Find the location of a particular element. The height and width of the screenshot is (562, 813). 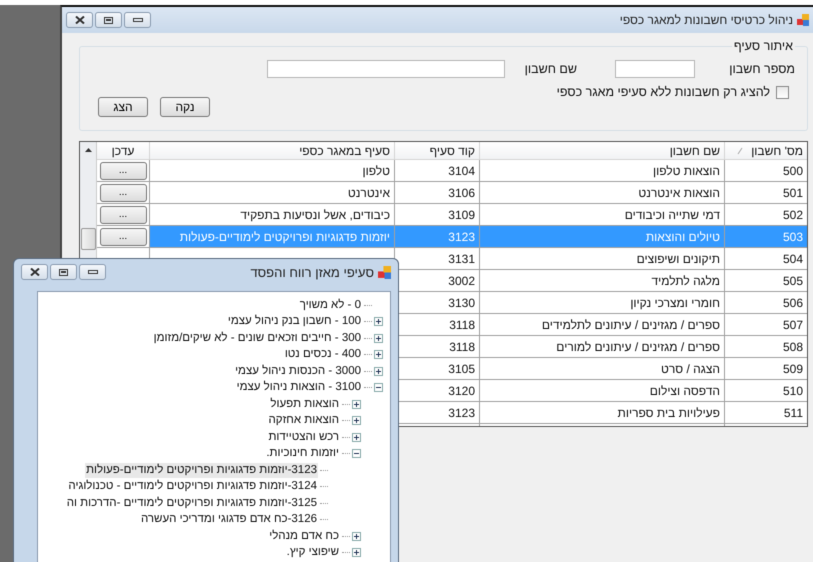

field-label: שם חשבון is located at coordinates (550, 69).